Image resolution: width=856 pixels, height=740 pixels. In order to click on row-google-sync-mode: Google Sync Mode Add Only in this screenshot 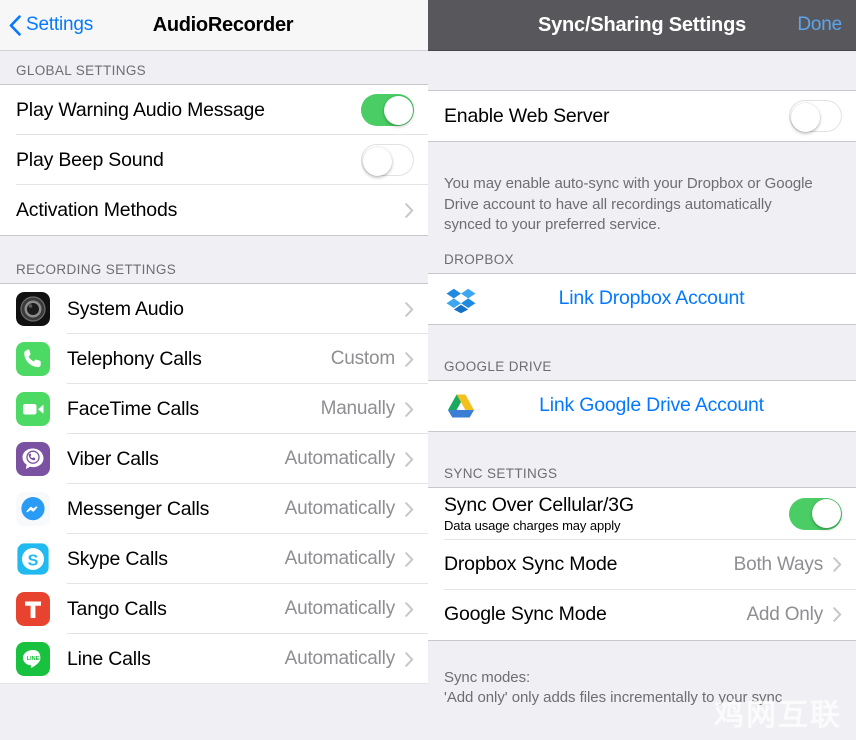, I will do `click(642, 614)`.